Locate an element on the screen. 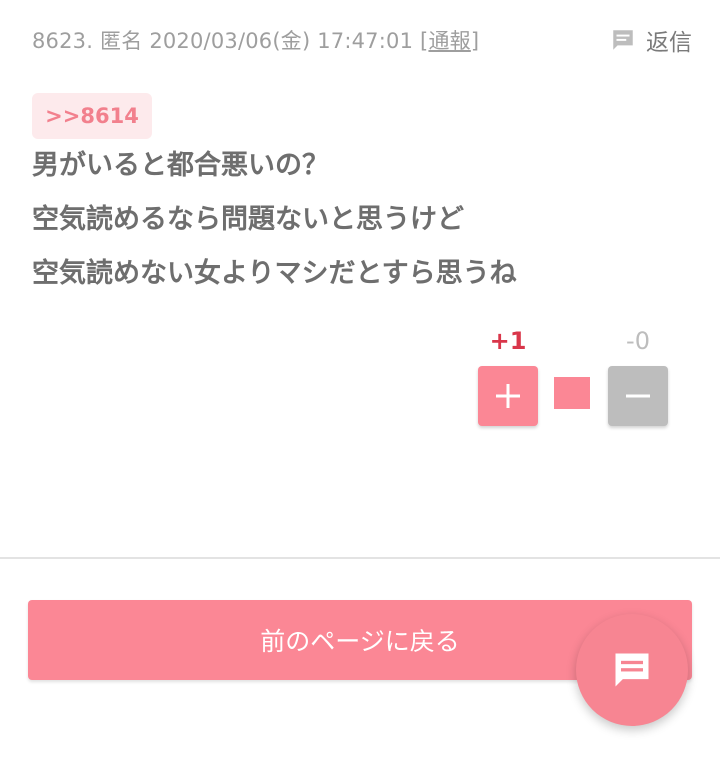 The image size is (720, 759). reply-button: 返信 is located at coordinates (651, 40).